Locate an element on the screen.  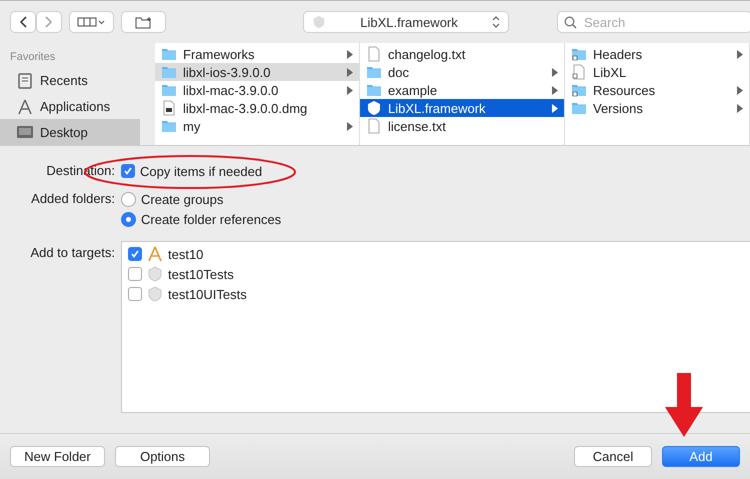
disk-image-icon is located at coordinates (169, 108).